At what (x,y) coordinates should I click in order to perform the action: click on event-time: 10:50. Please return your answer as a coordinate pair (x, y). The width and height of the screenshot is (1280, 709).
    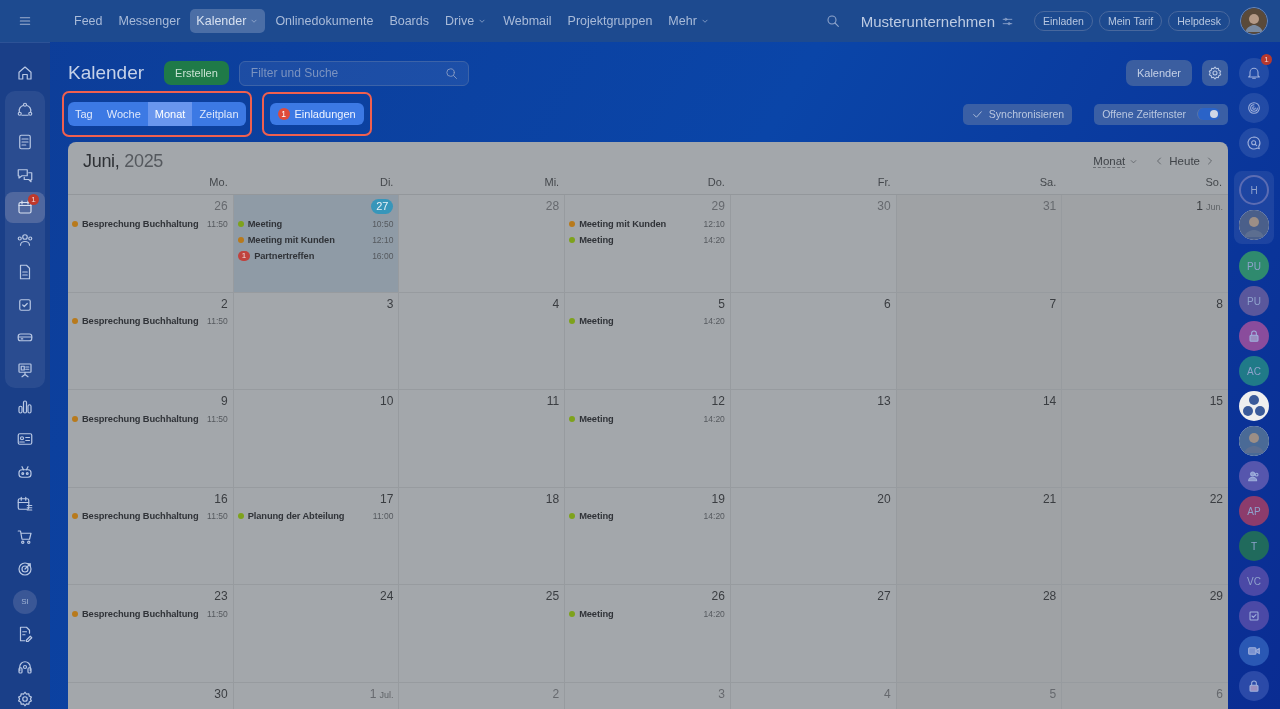
    Looking at the image, I should click on (383, 223).